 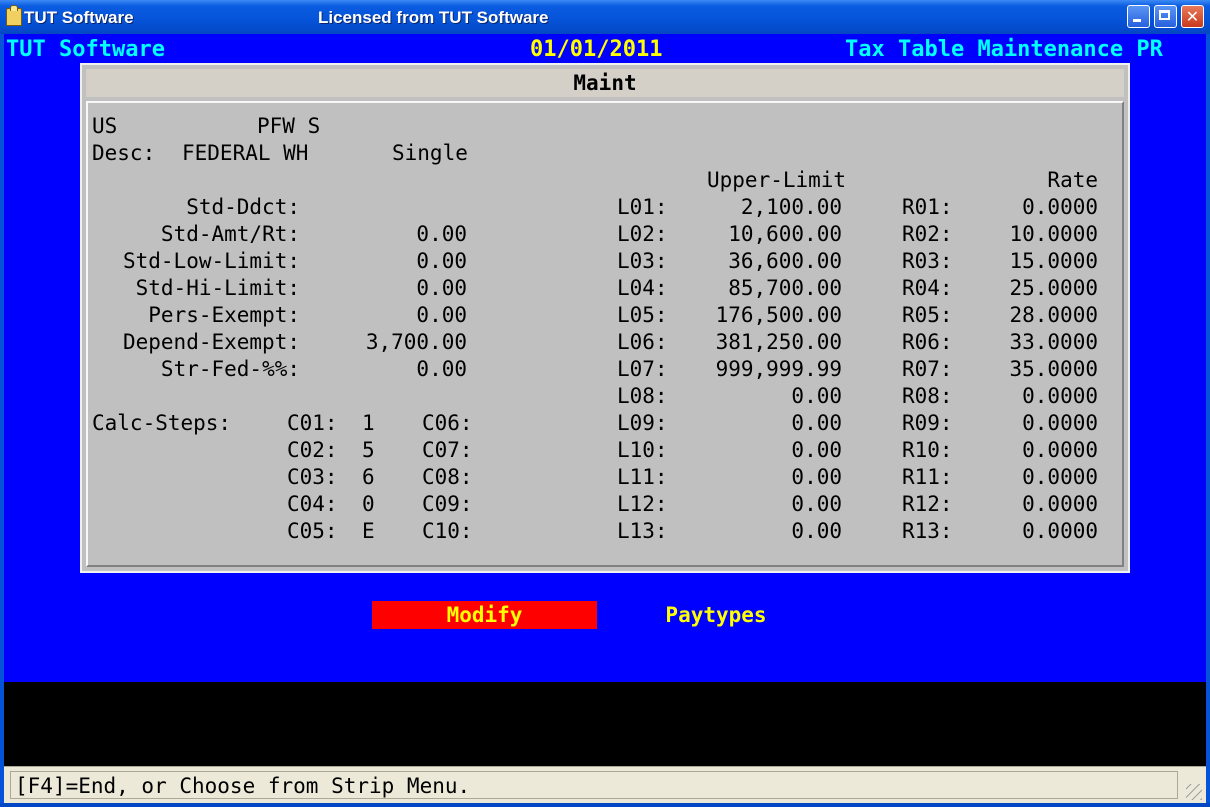 I want to click on rate-label: R11:, so click(x=927, y=477).